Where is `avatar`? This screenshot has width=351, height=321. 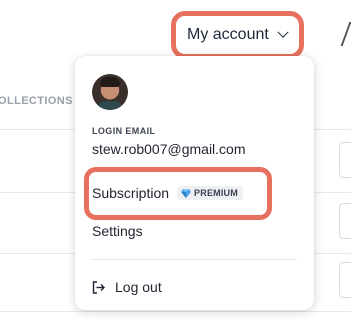 avatar is located at coordinates (110, 92).